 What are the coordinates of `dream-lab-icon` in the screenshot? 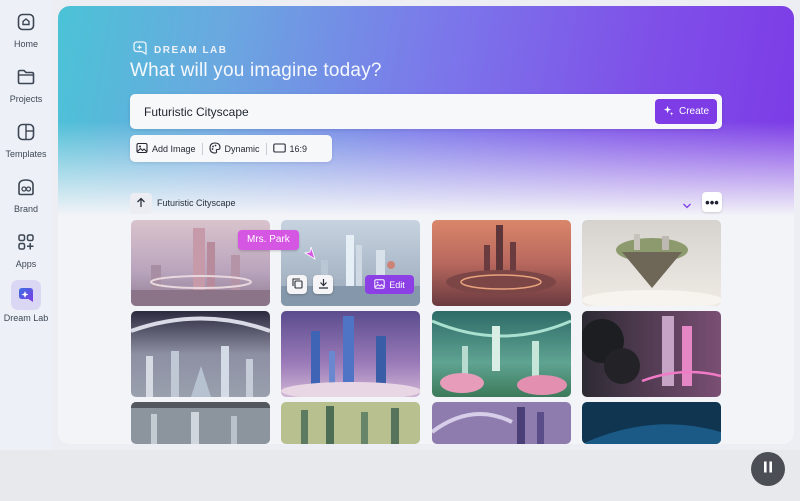 It's located at (26, 295).